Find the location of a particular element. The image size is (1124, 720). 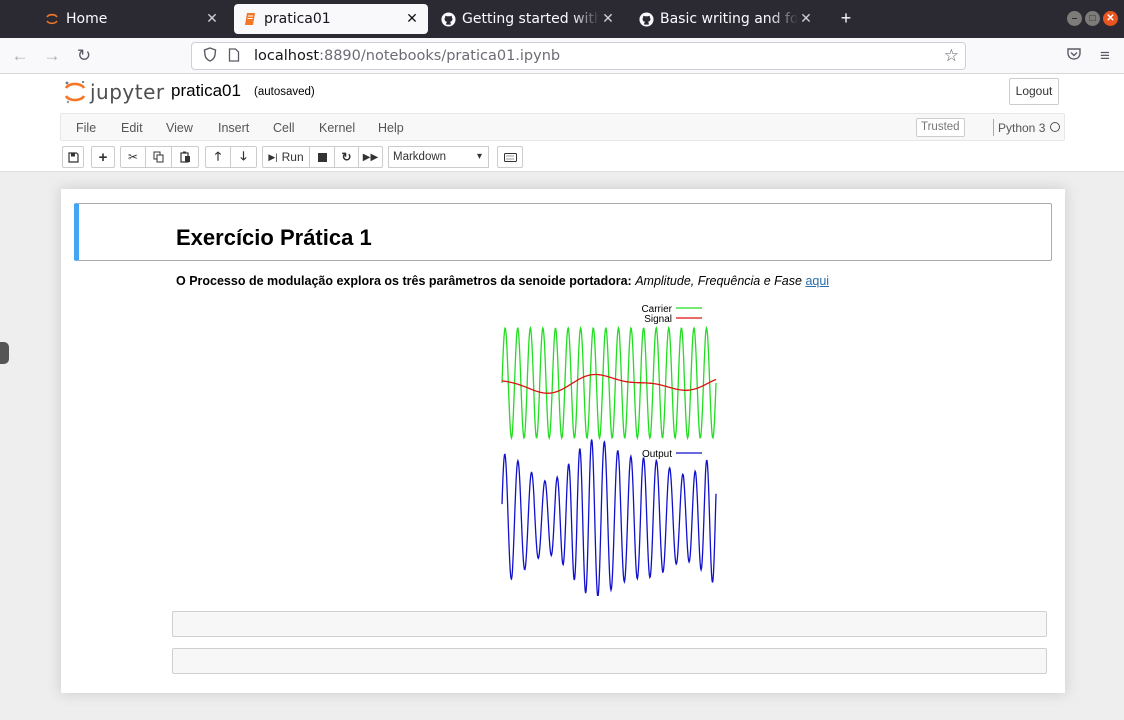

menu-file: File is located at coordinates (86, 128).